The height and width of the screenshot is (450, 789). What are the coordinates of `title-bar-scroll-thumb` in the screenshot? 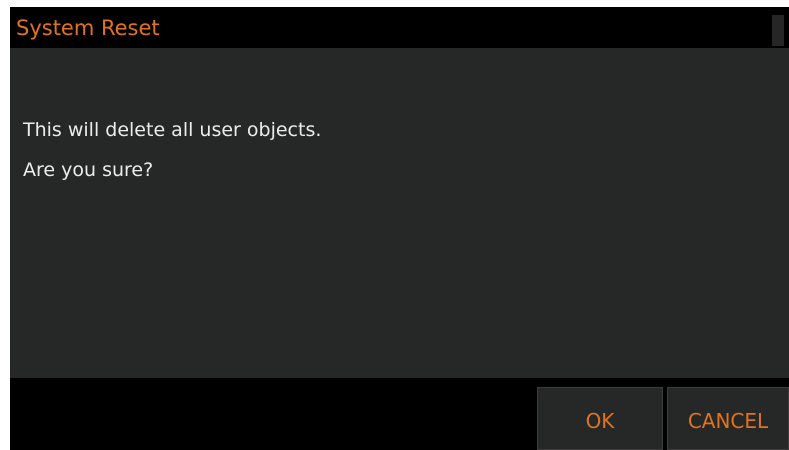 It's located at (778, 30).